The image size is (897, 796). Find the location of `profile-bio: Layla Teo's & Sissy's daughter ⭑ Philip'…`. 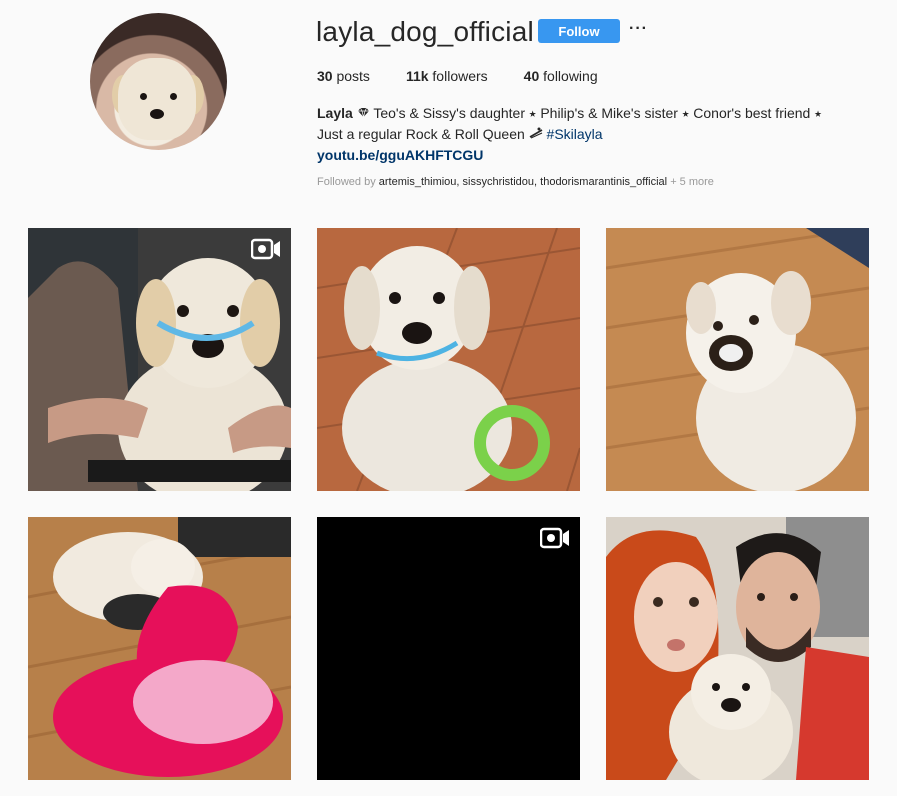

profile-bio: Layla Teo's & Sissy's daughter ⭑ Philip'… is located at coordinates (597, 134).